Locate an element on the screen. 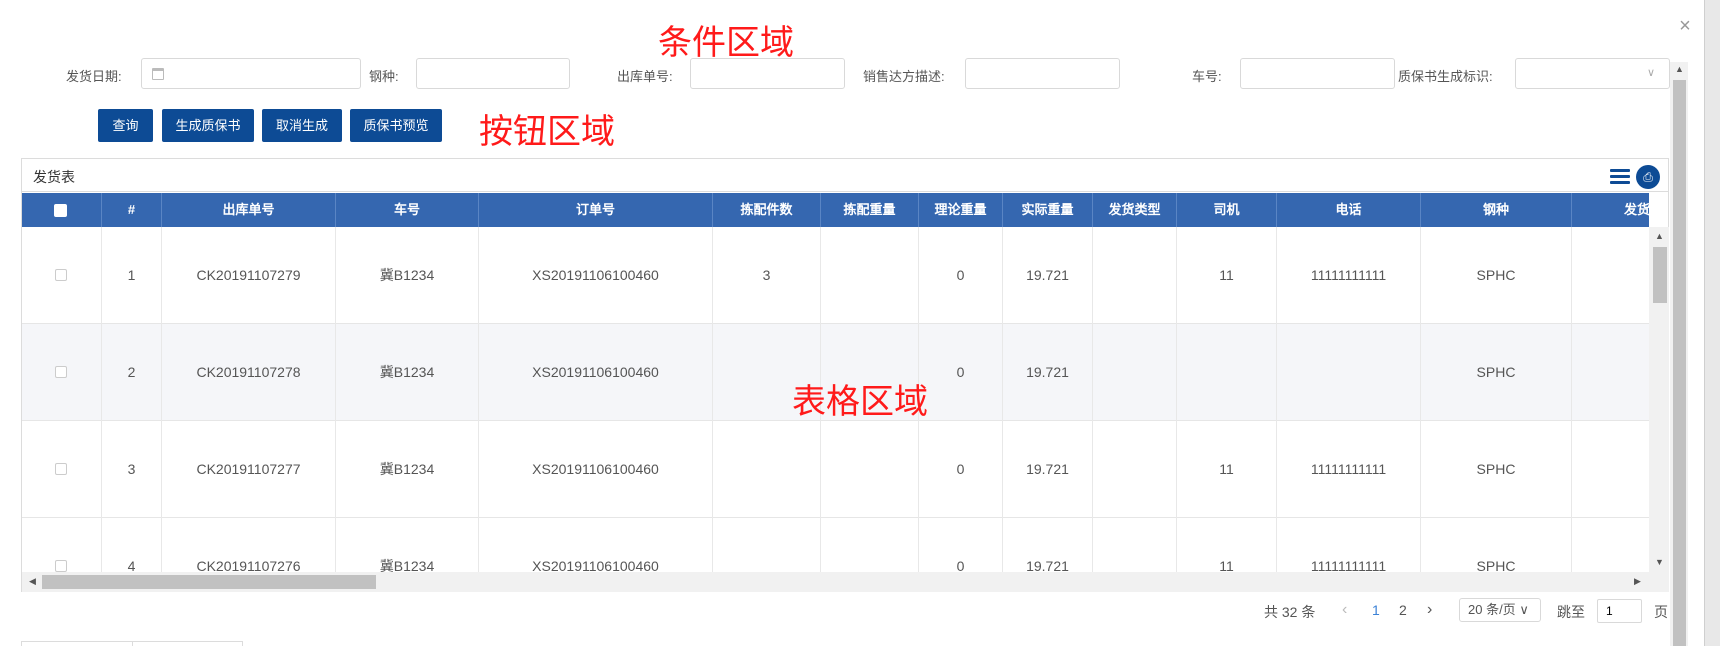  grid-vertical-scrollbar: ▲ ▼ is located at coordinates (1659, 399).